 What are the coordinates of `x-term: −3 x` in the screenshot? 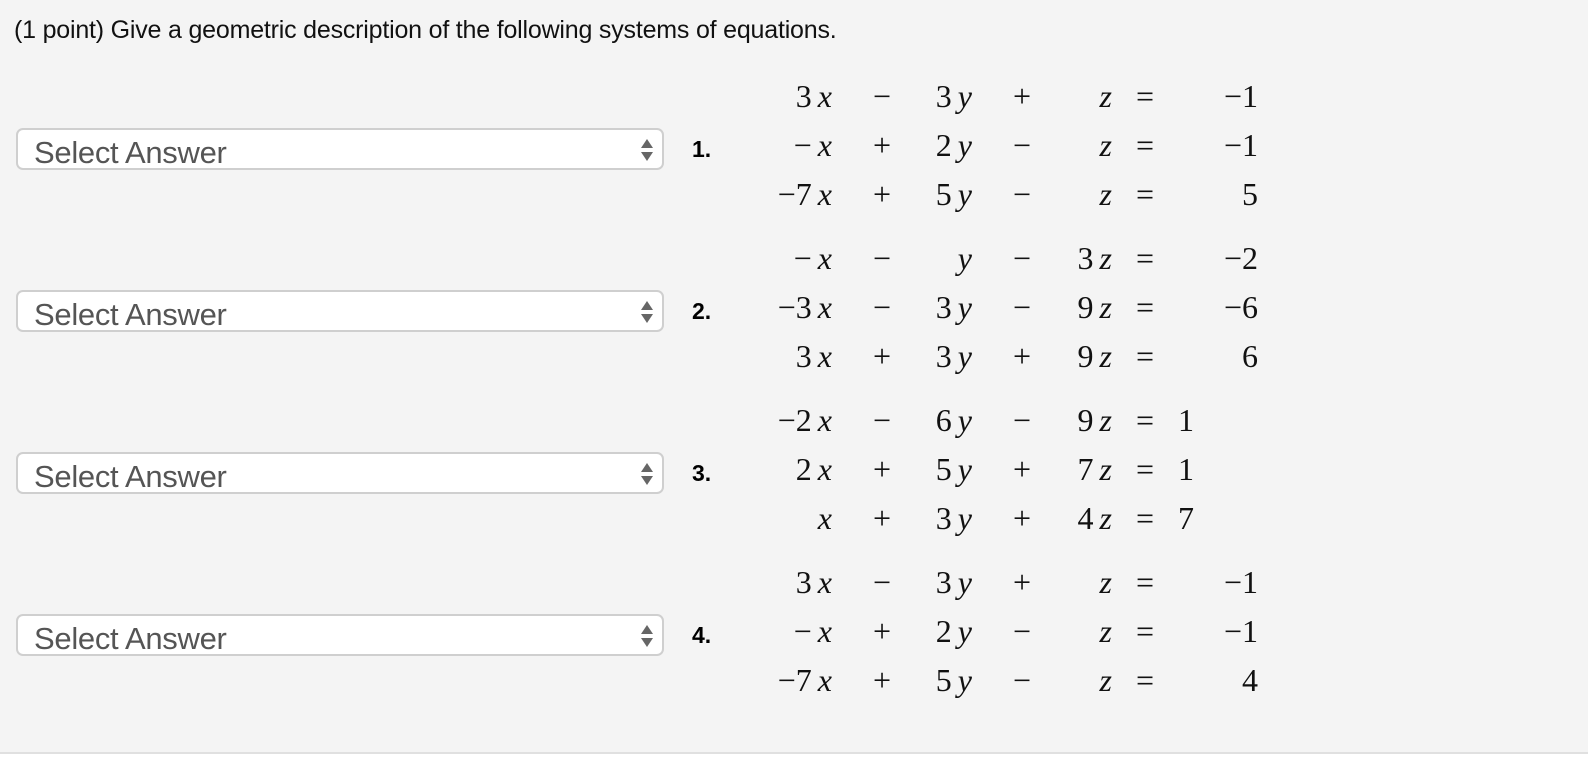 It's located at (791, 307).